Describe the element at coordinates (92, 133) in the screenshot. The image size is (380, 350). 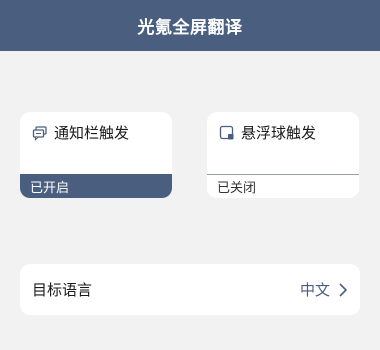
I see `notification-card-label: 通知栏触发` at that location.